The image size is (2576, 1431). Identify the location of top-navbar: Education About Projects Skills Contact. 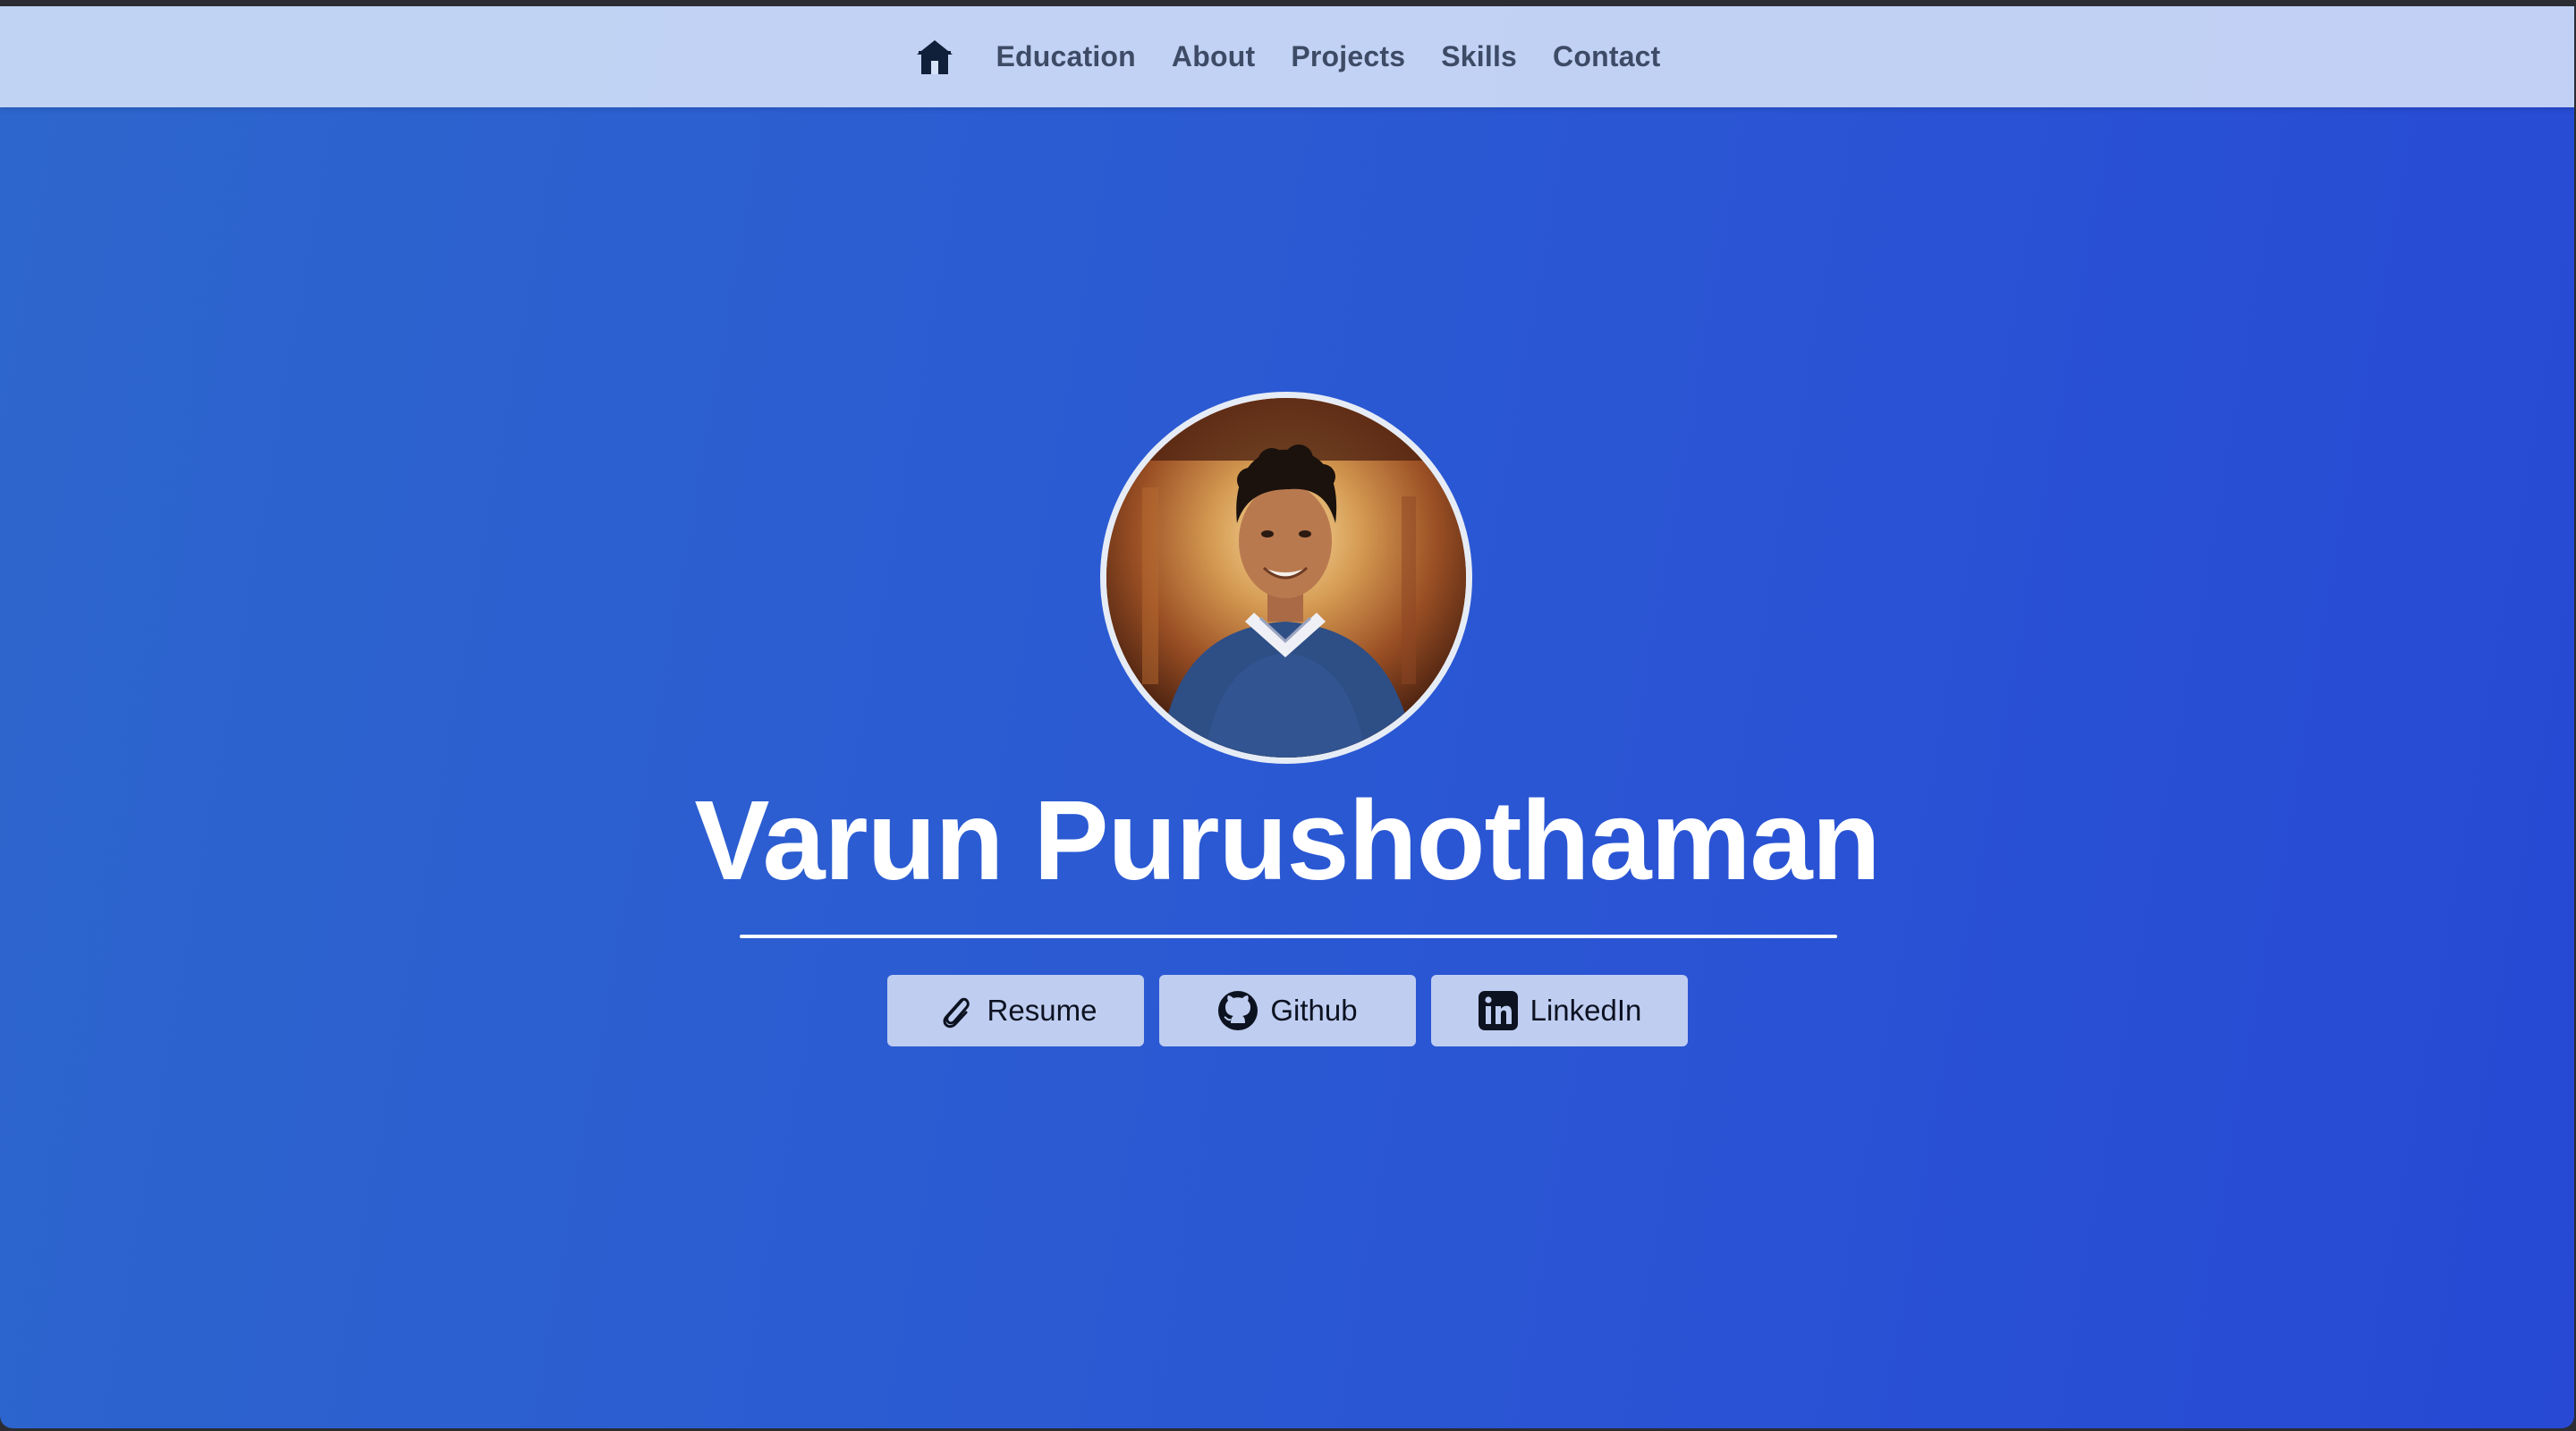
(1287, 57).